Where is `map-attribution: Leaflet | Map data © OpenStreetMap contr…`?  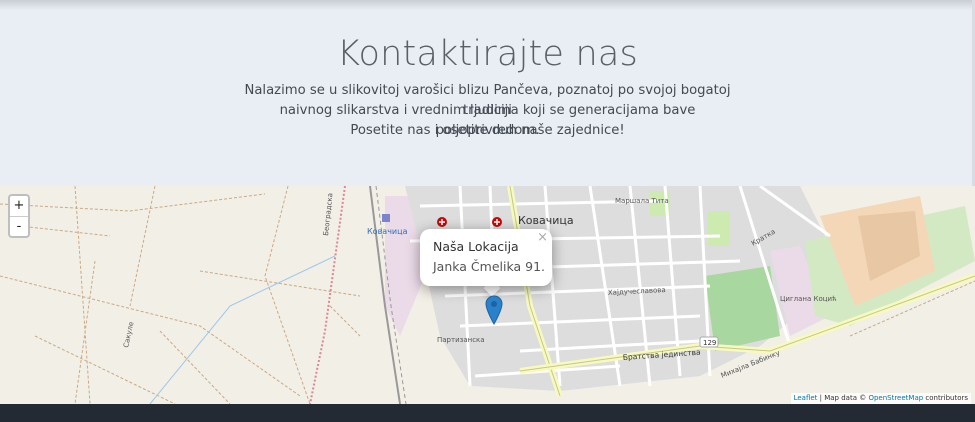 map-attribution: Leaflet | Map data © OpenStreetMap contr… is located at coordinates (880, 398).